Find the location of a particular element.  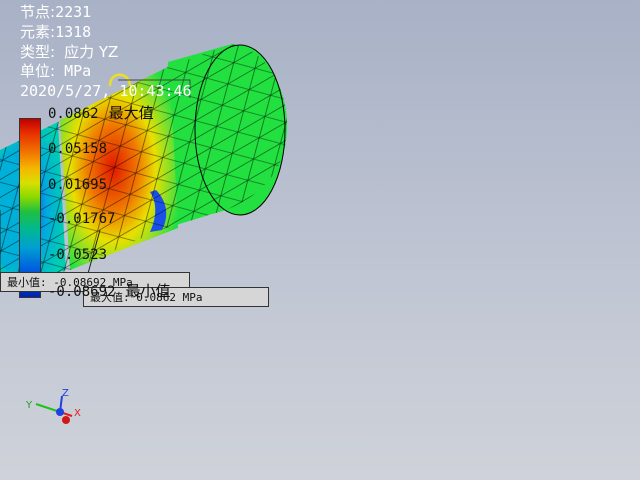

timestamp: 2020/5/27, 10:43:46 is located at coordinates (106, 91).